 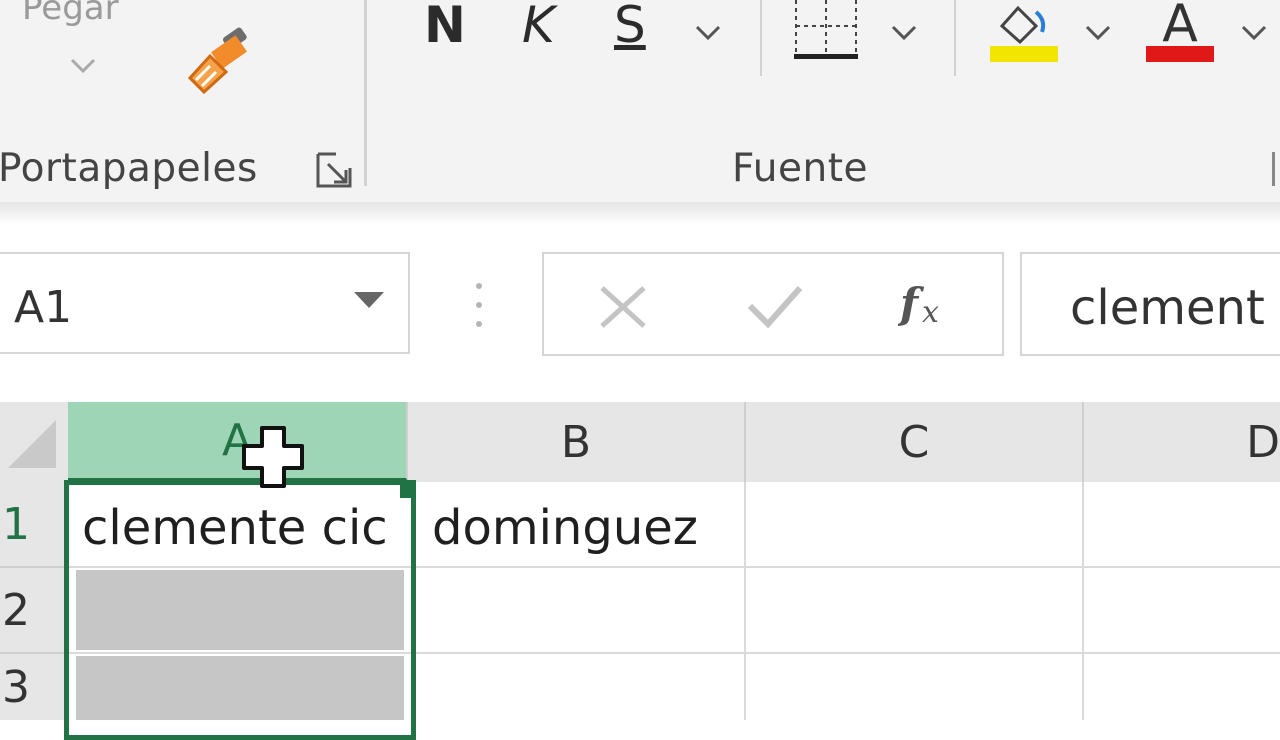 What do you see at coordinates (630, 27) in the screenshot?
I see `underline-button: S` at bounding box center [630, 27].